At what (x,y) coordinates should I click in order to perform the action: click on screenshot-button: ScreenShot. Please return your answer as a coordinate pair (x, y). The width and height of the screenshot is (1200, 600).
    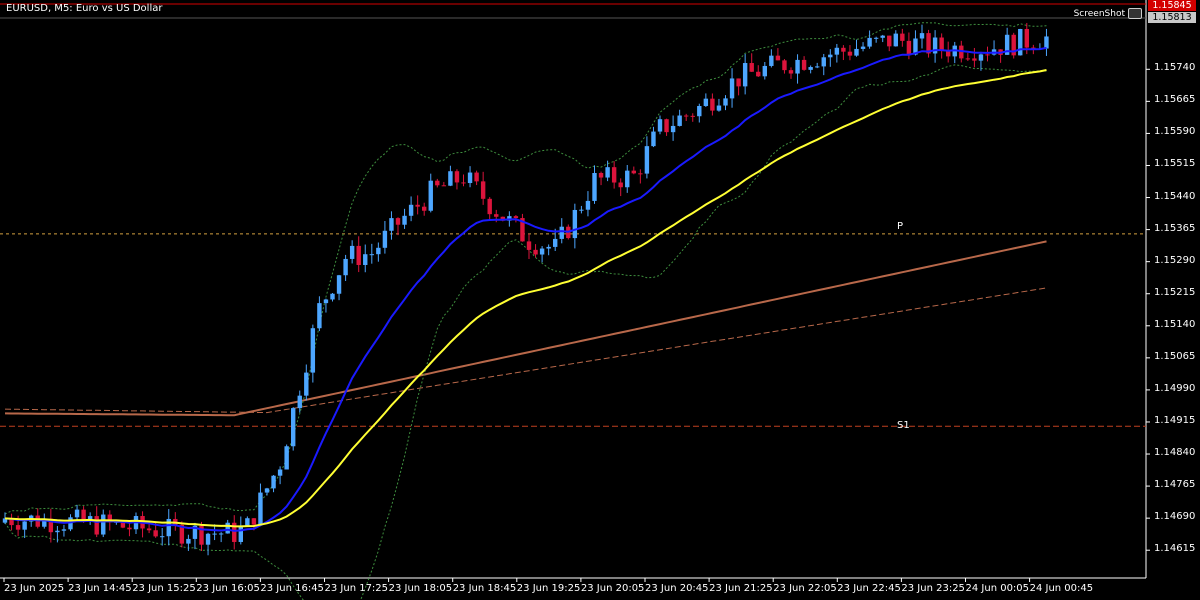
    Looking at the image, I should click on (1108, 13).